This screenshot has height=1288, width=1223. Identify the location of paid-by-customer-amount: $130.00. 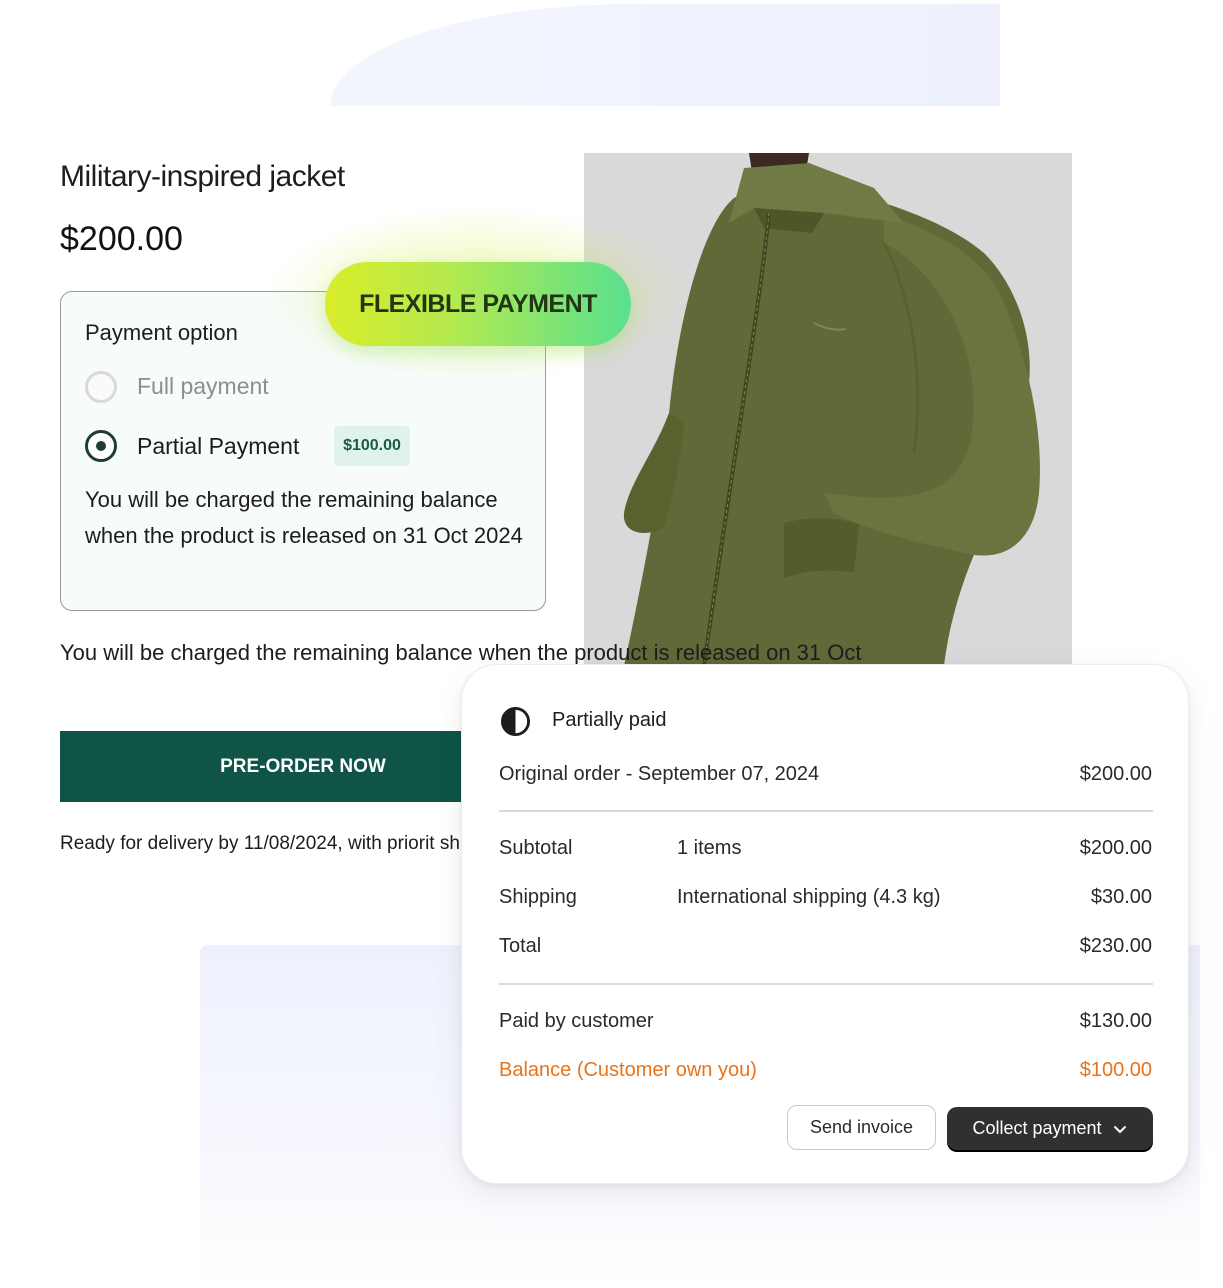
(1115, 1021).